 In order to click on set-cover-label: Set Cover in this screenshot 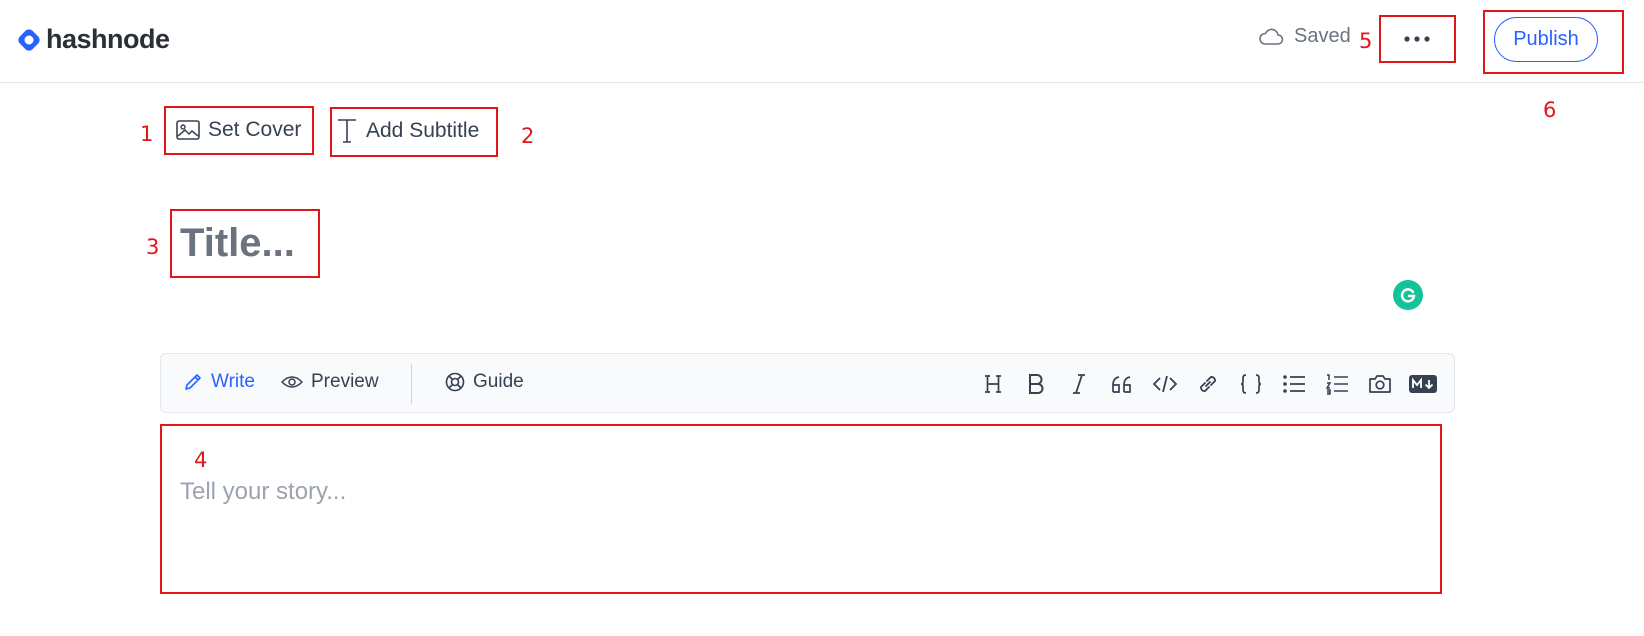, I will do `click(255, 129)`.